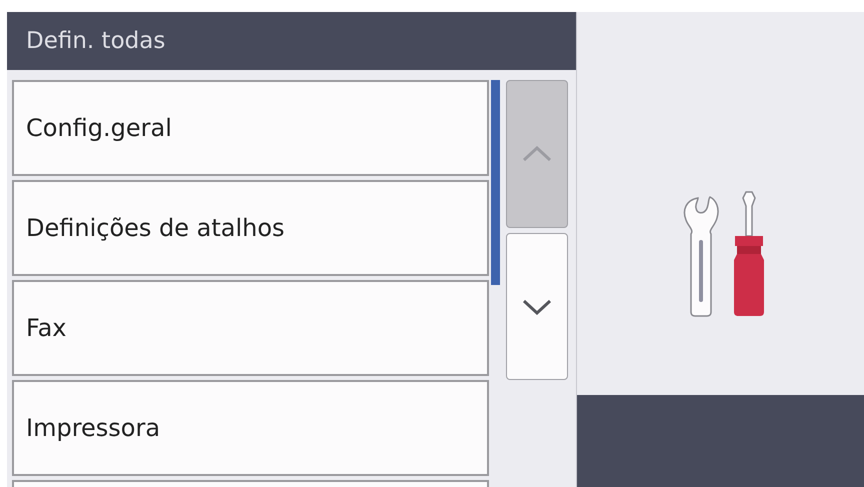  What do you see at coordinates (250, 328) in the screenshot?
I see `menu-item: Fax` at bounding box center [250, 328].